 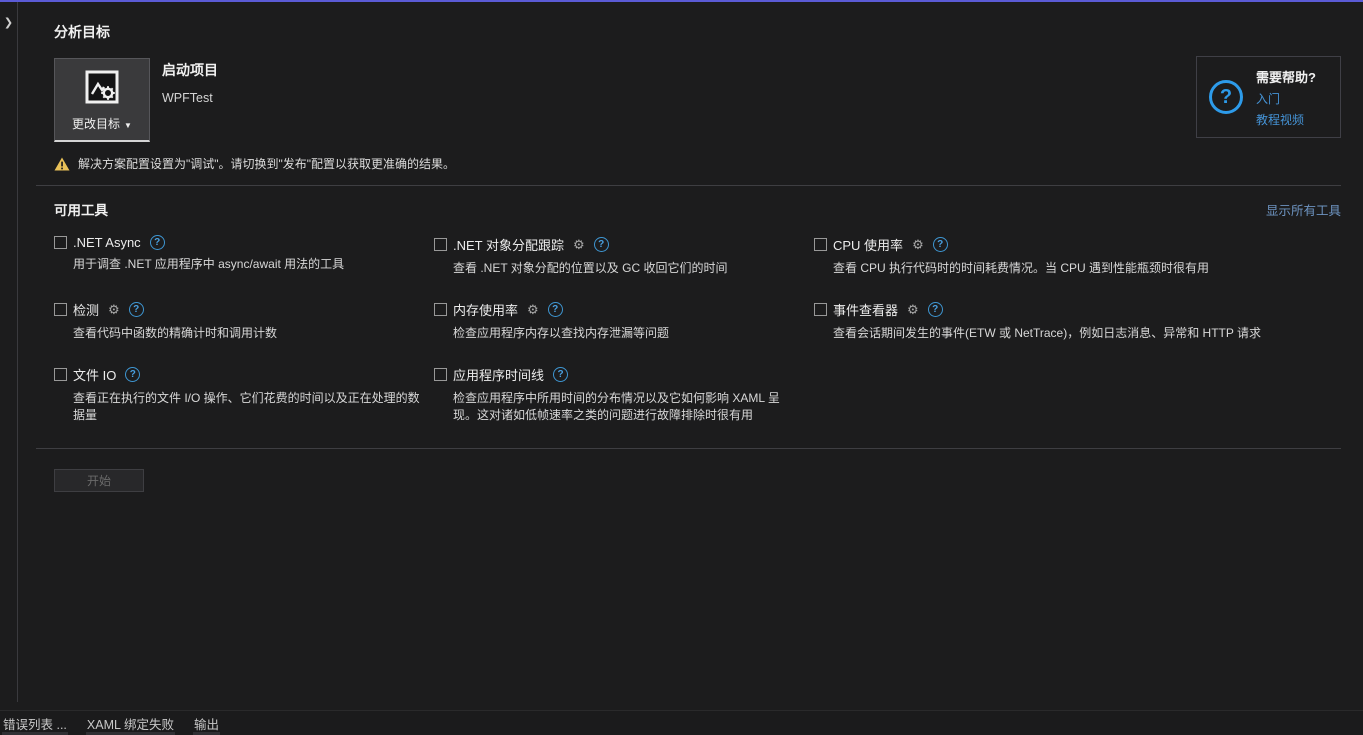 What do you see at coordinates (190, 70) in the screenshot?
I see `target-type-label: 启动项目` at bounding box center [190, 70].